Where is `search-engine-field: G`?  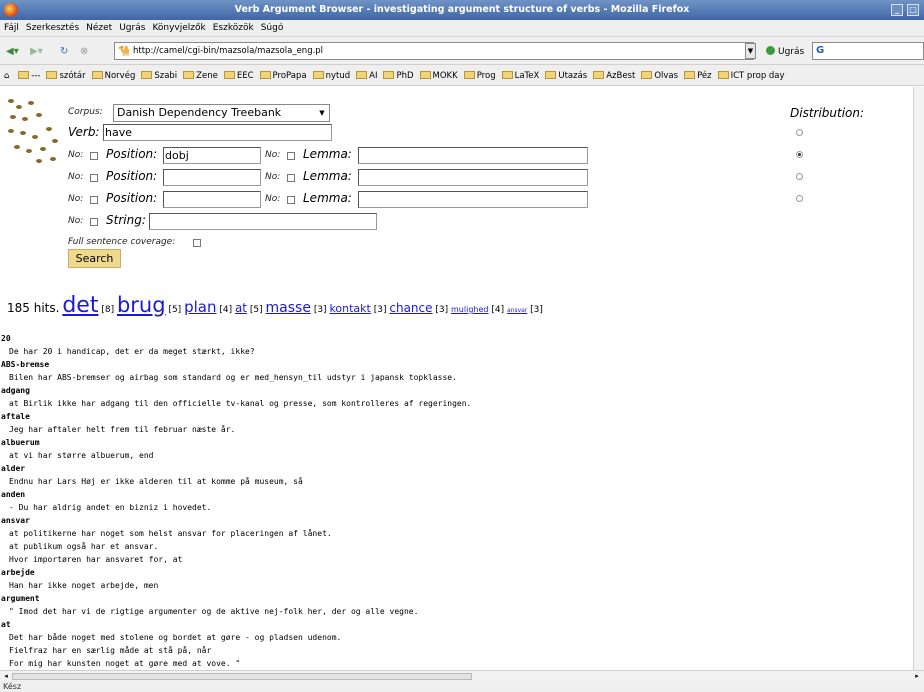 search-engine-field: G is located at coordinates (868, 51).